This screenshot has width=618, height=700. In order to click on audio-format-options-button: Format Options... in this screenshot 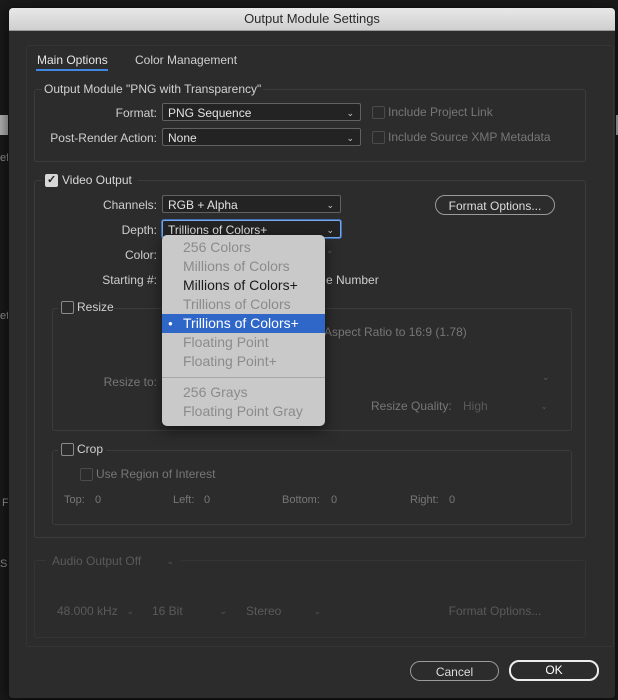, I will do `click(495, 610)`.